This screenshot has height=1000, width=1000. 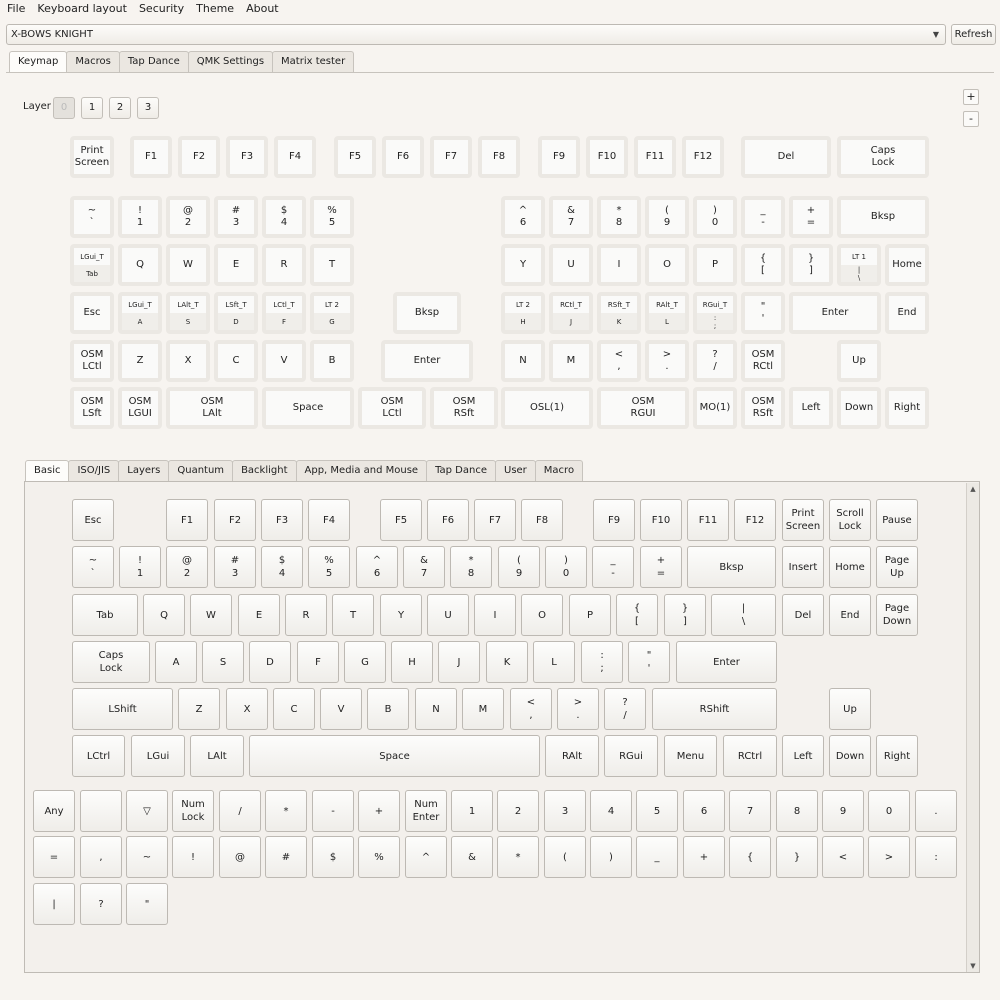 What do you see at coordinates (667, 217) in the screenshot?
I see `keymap-key: (9` at bounding box center [667, 217].